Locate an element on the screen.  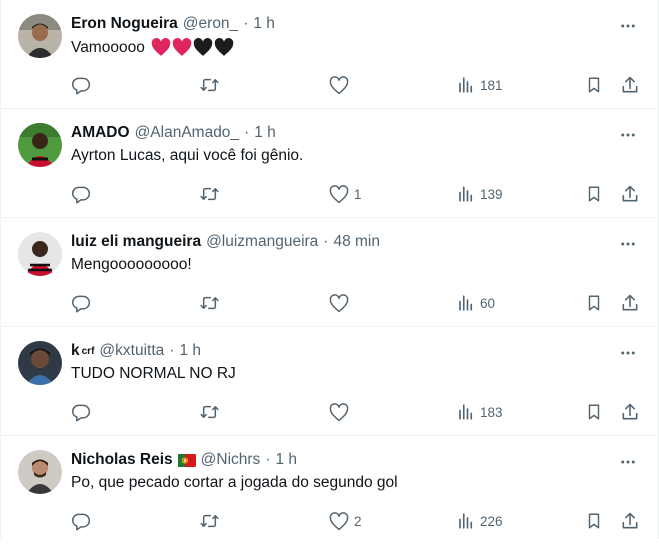
view-count: 183 is located at coordinates (491, 412).